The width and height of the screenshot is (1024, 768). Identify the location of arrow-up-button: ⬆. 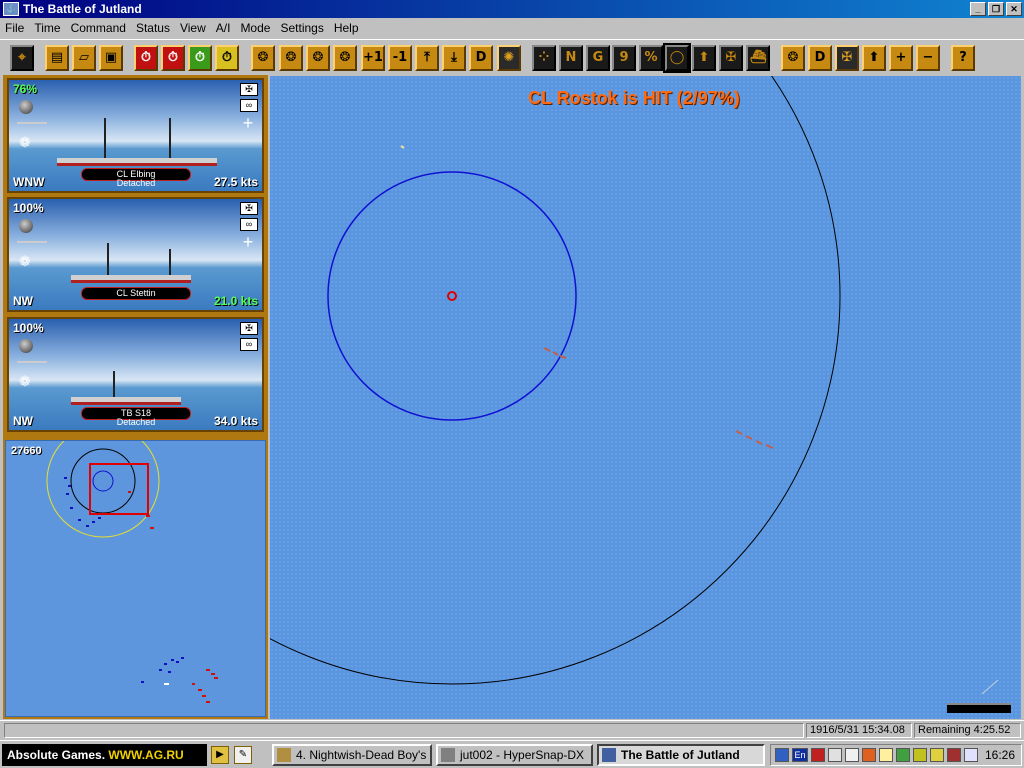
(704, 58).